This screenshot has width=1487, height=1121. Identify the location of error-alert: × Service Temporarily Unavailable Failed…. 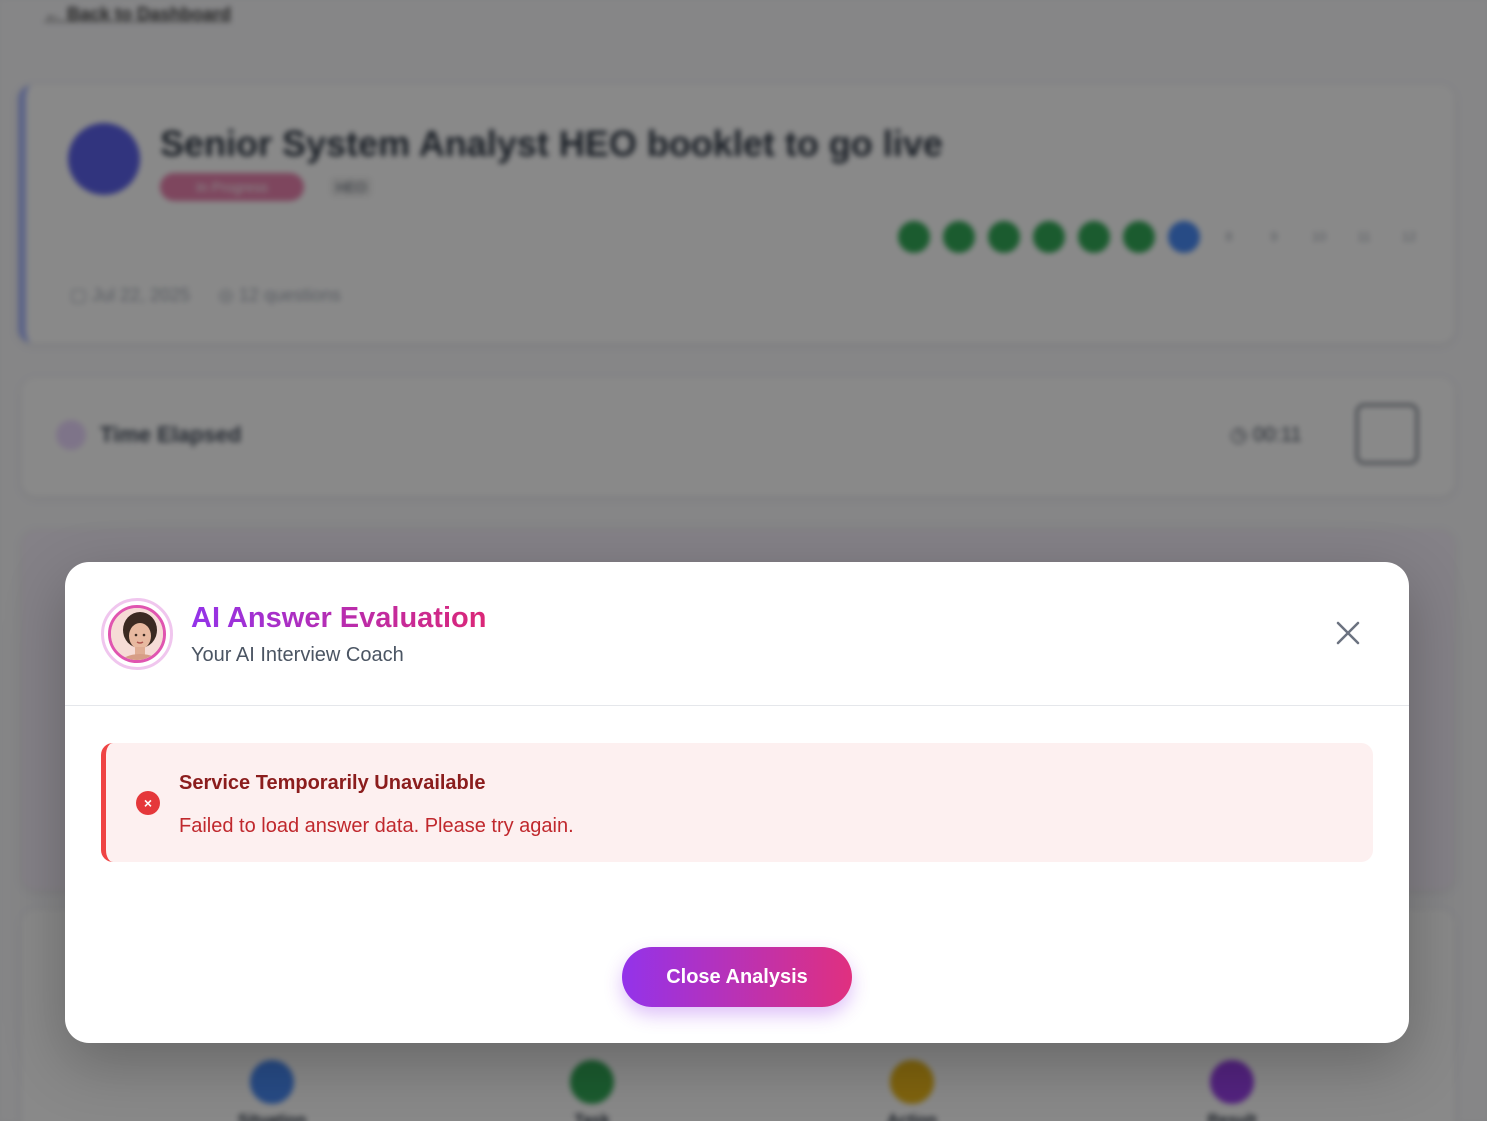
(737, 802).